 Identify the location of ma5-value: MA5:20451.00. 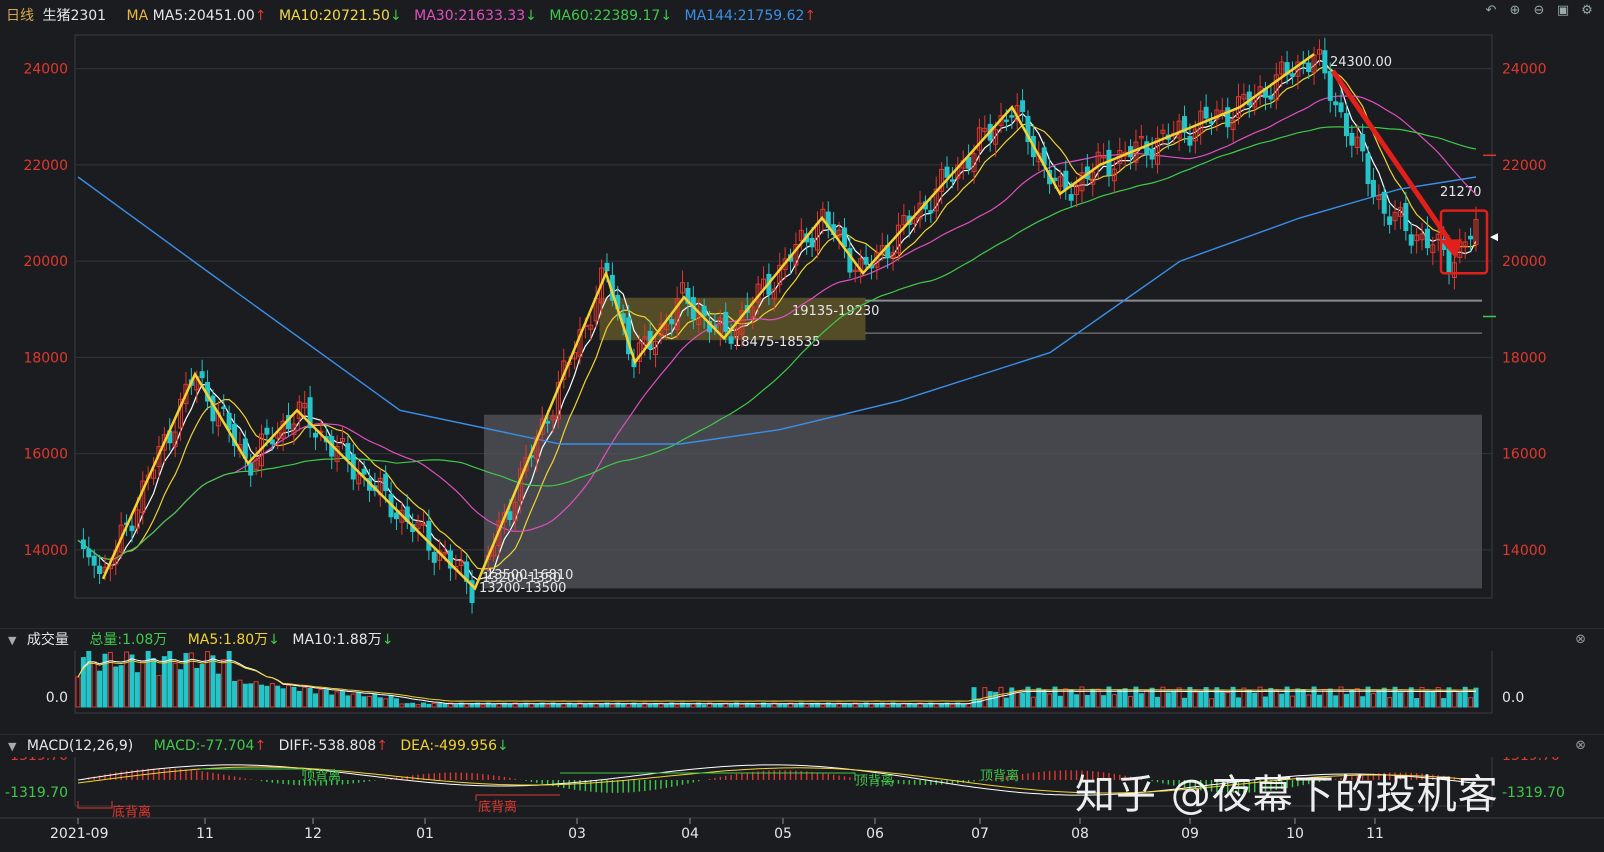
(203, 16).